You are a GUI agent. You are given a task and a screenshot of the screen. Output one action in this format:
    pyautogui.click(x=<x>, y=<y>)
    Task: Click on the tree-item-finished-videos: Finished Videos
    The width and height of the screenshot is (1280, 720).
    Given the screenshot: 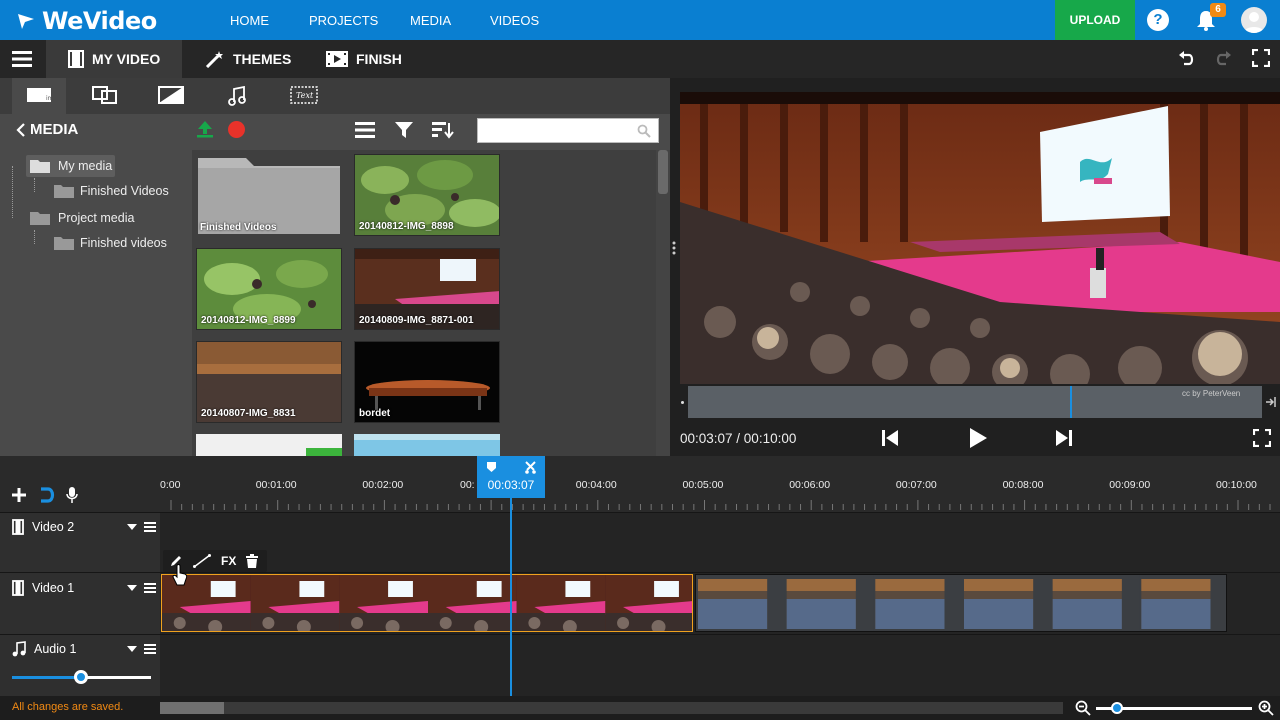 What is the action you would take?
    pyautogui.click(x=111, y=191)
    